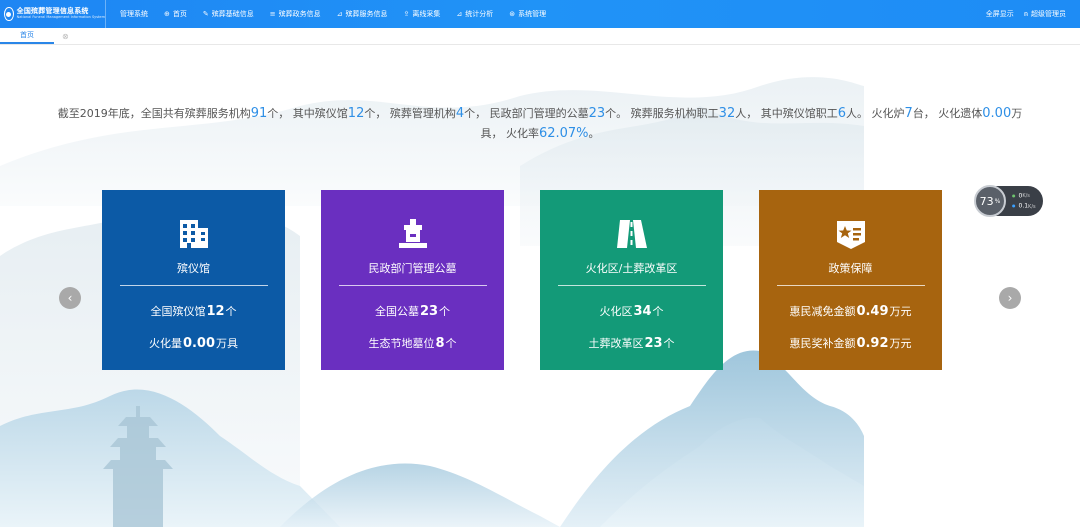 This screenshot has width=1080, height=527. I want to click on upload-rate: 0K/s, so click(1024, 196).